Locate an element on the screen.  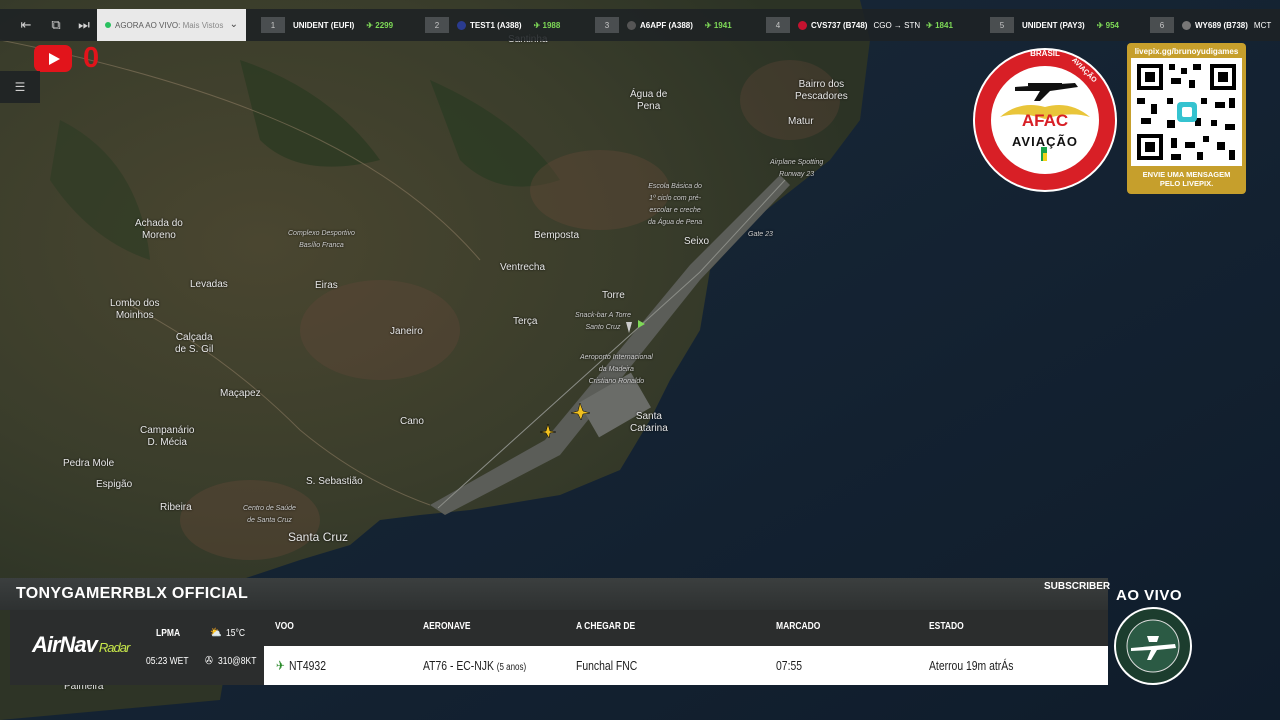
place-seixo: Seixo is located at coordinates (697, 241).